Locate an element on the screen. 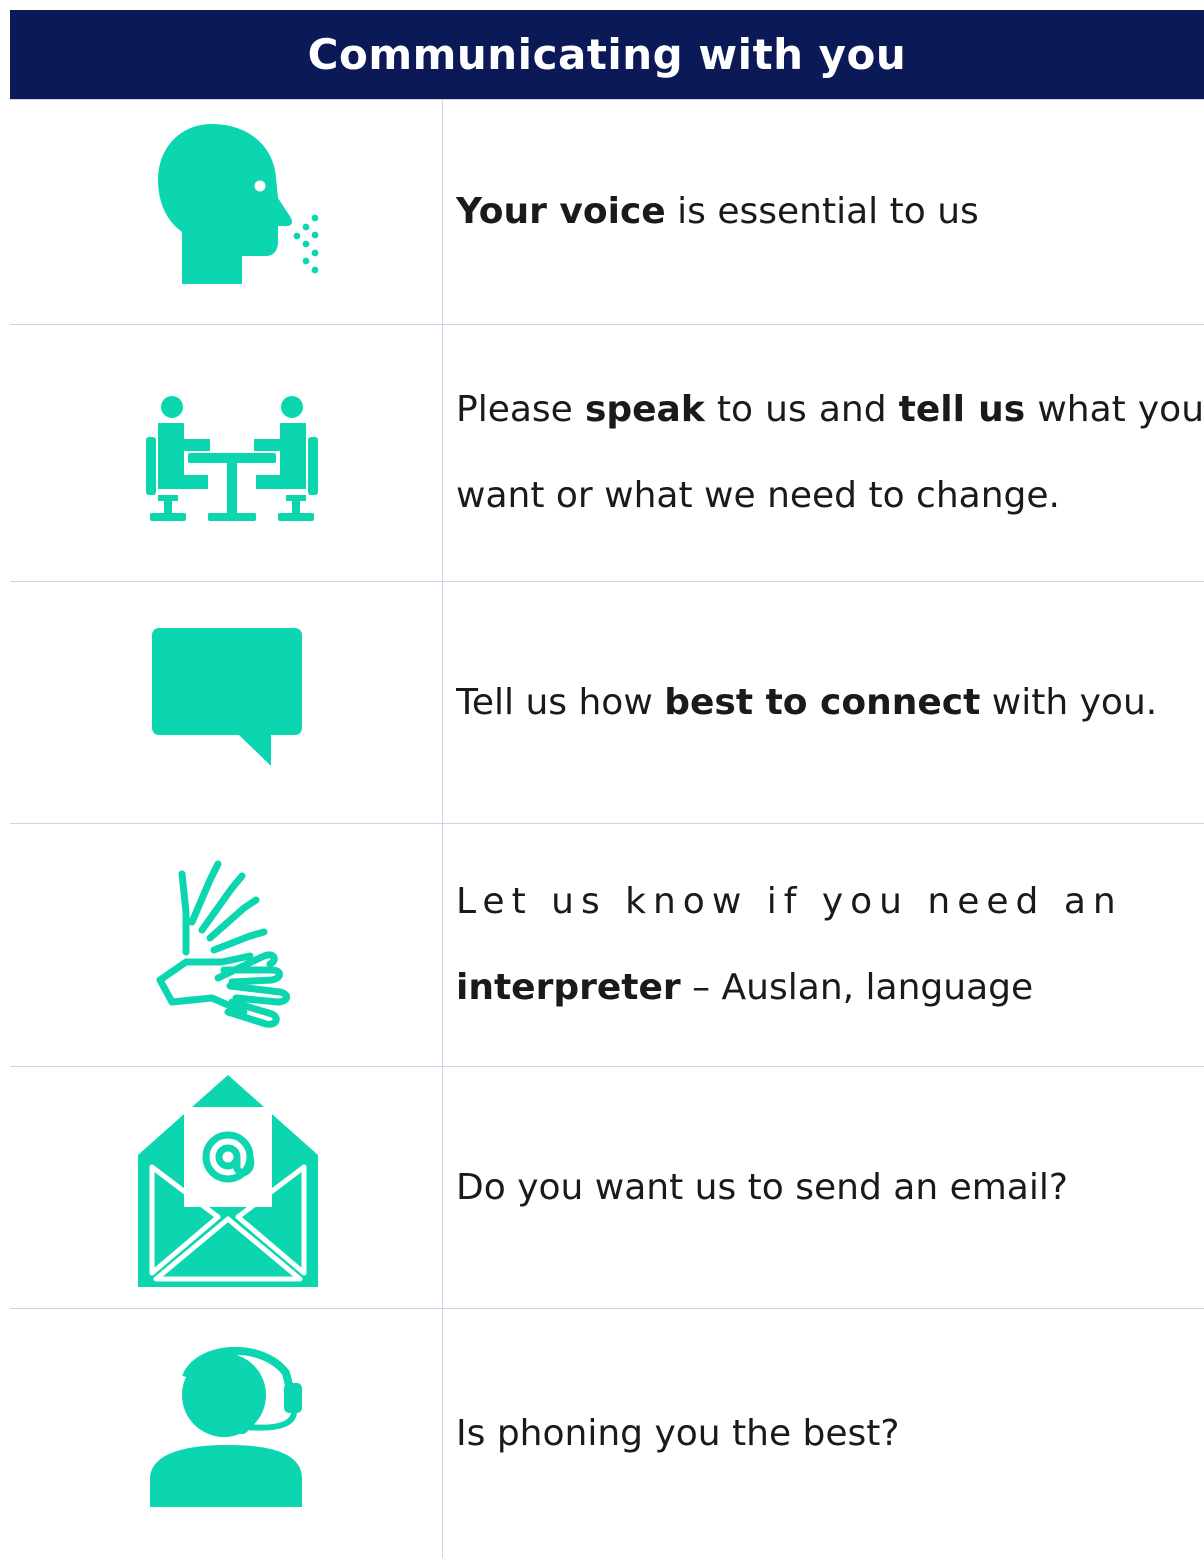 The height and width of the screenshot is (1558, 1204). speaking-head-icon is located at coordinates (238, 204).